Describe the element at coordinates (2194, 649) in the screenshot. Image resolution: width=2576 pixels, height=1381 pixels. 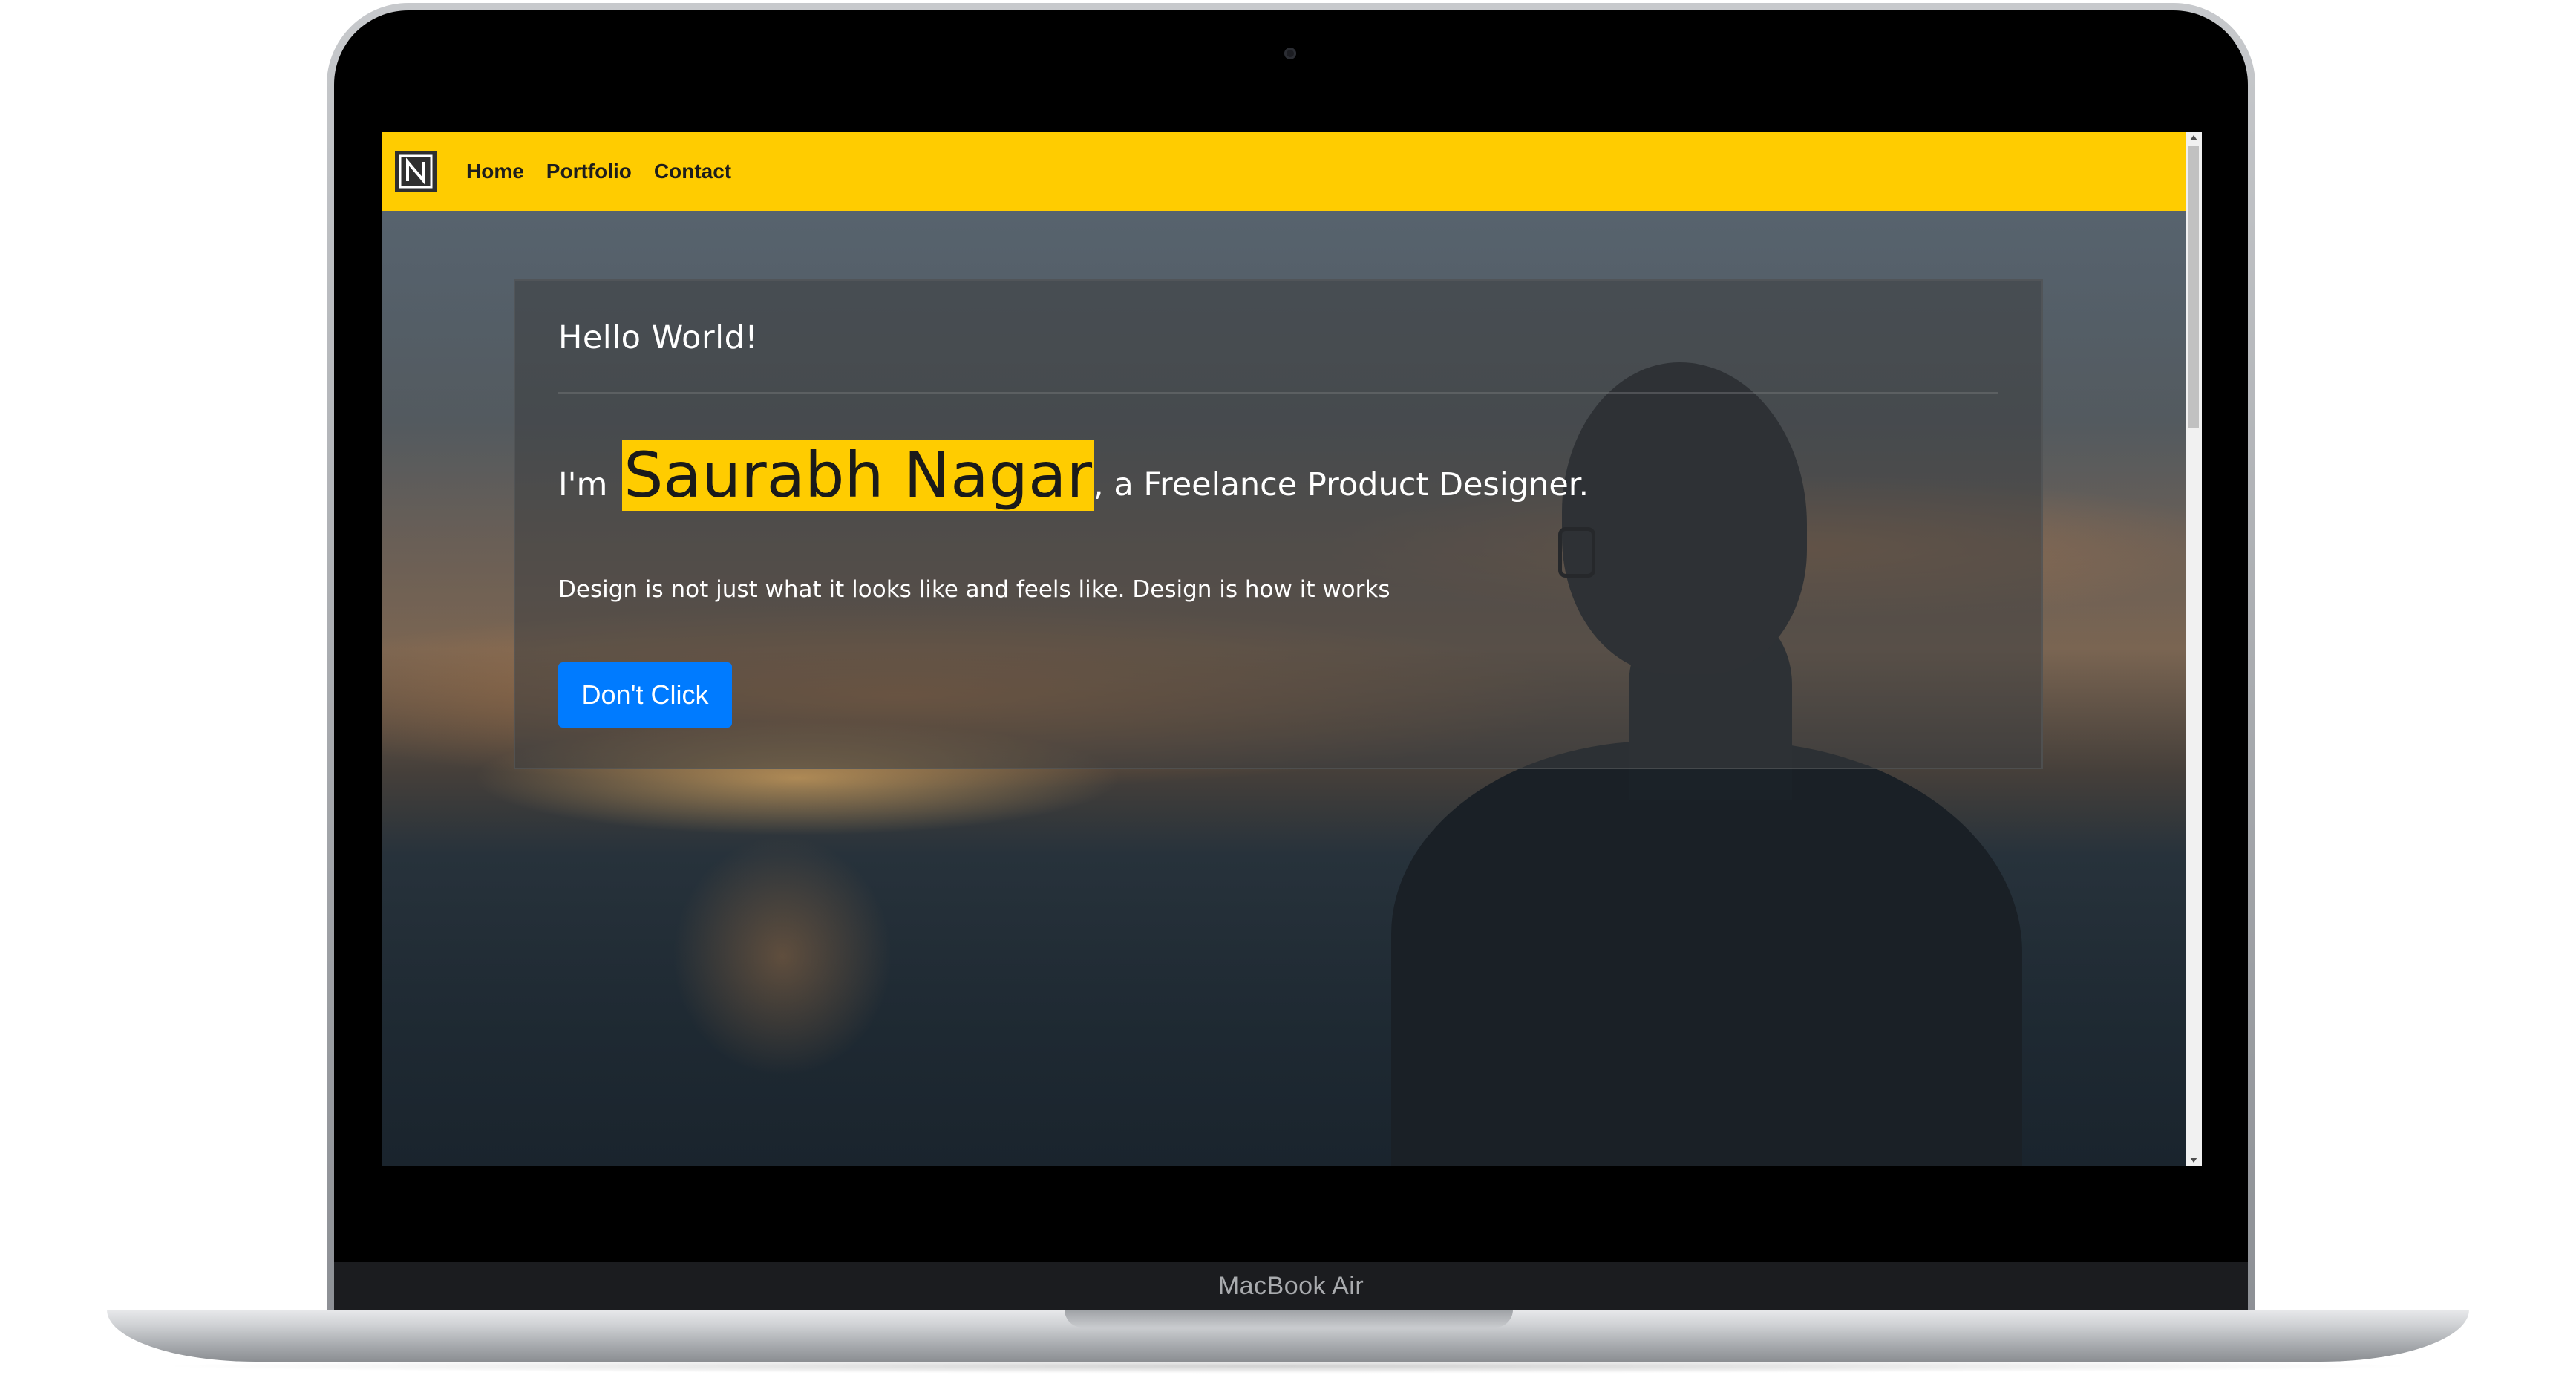
I see `vertical-scrollbar` at that location.